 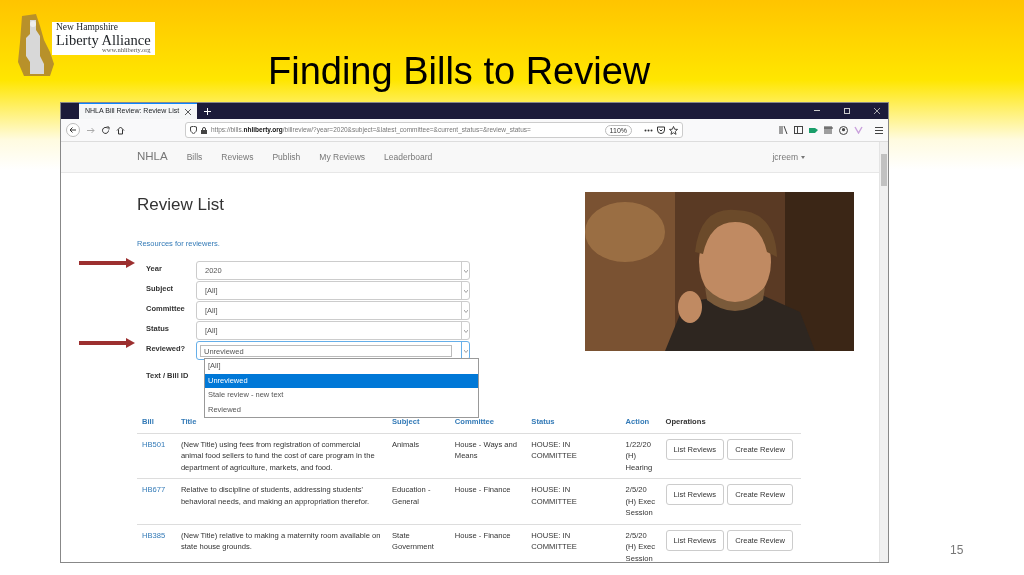 What do you see at coordinates (813, 130) in the screenshot?
I see `extension-icon` at bounding box center [813, 130].